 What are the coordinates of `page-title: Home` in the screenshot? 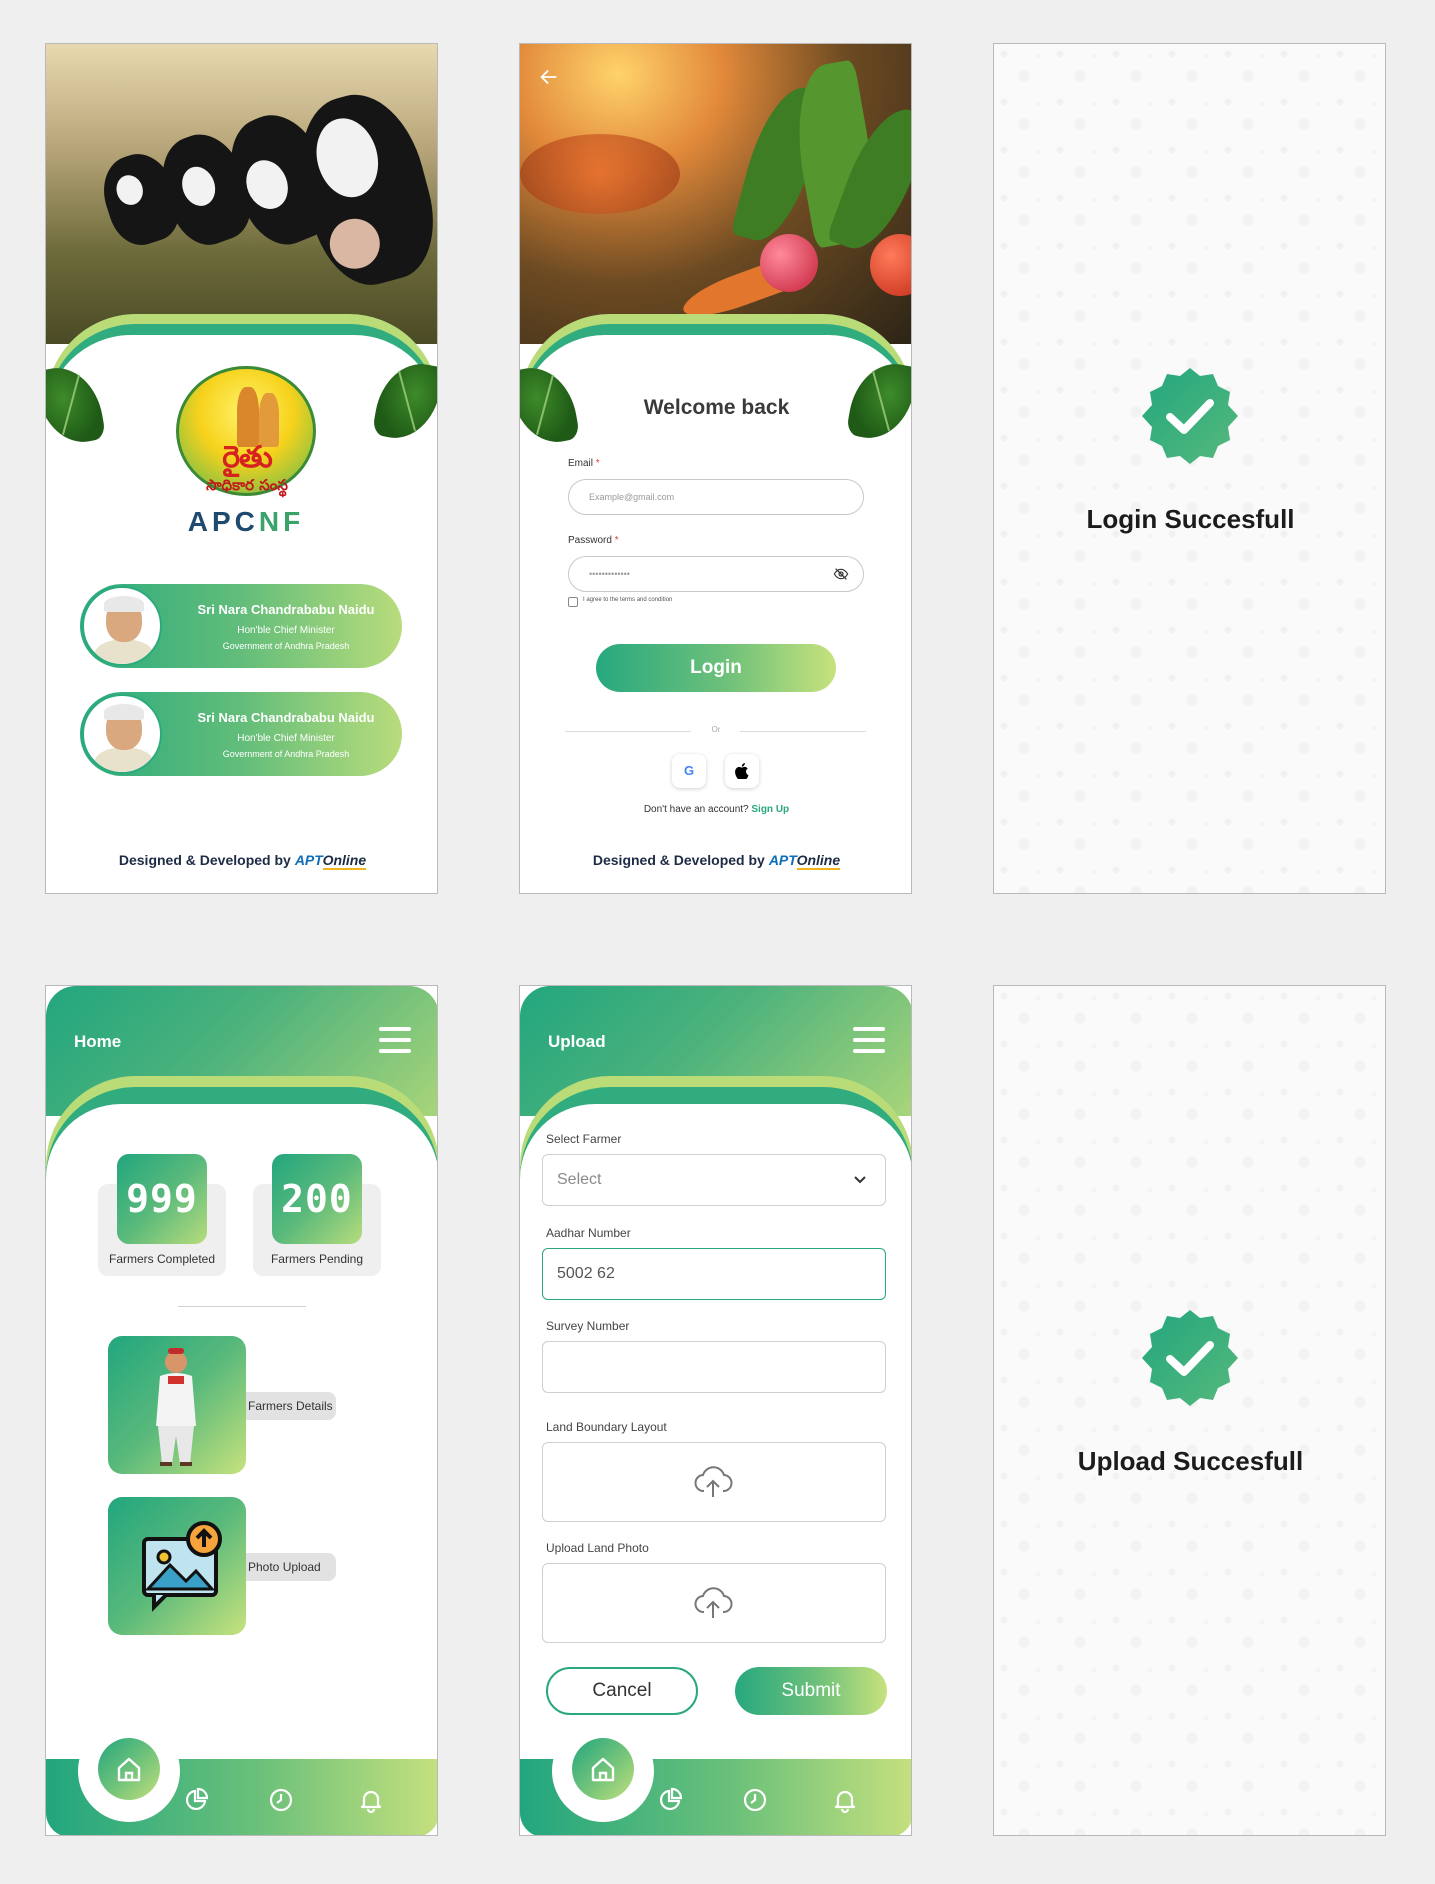 It's located at (98, 1041).